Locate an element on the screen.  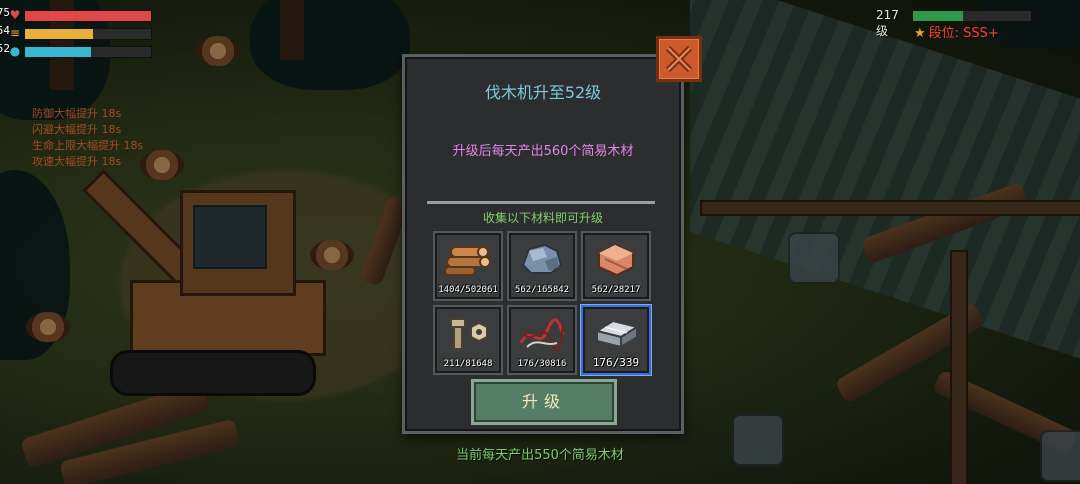
health-value: 4304675 is located at coordinates (5, 12).